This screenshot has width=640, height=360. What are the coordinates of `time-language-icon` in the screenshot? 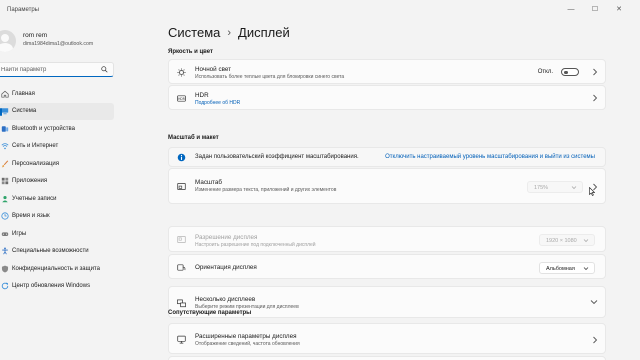 It's located at (5, 216).